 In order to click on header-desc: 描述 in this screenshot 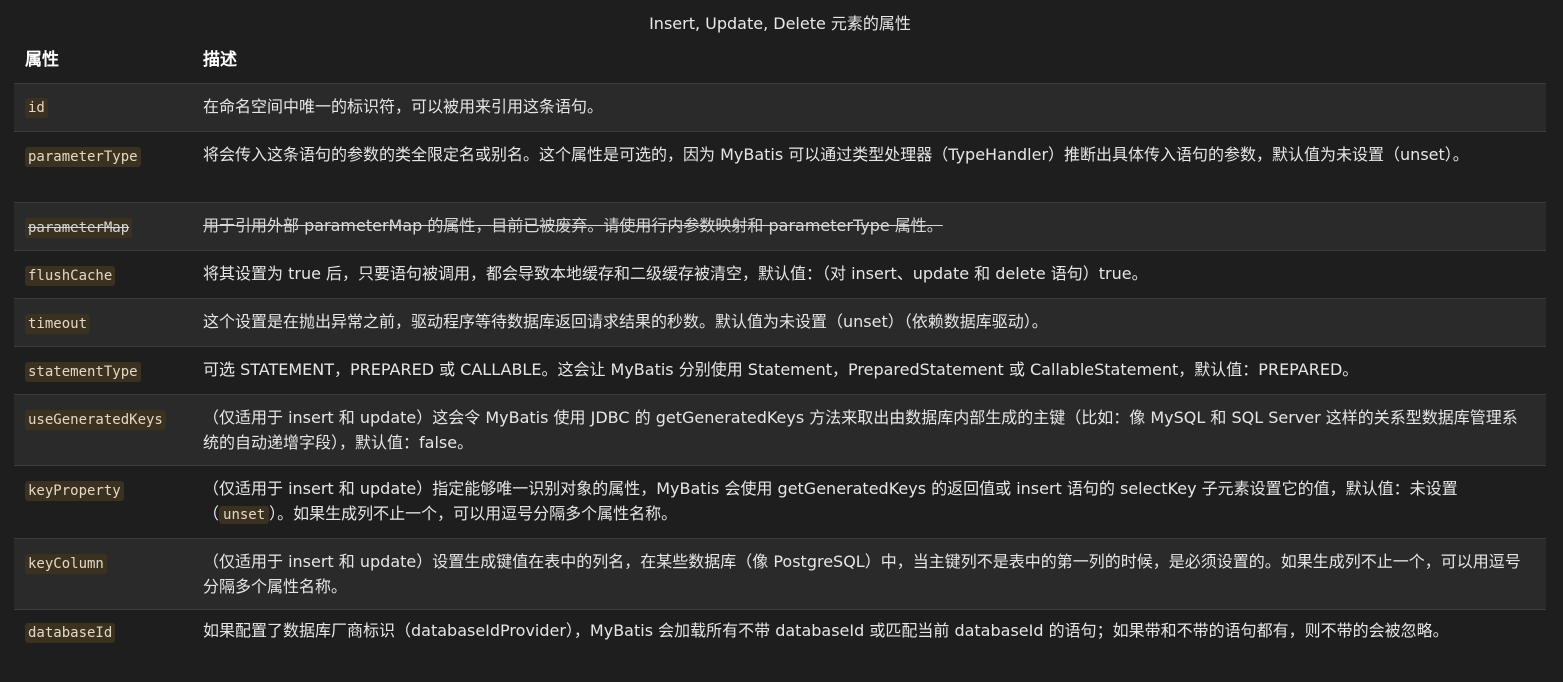, I will do `click(220, 60)`.